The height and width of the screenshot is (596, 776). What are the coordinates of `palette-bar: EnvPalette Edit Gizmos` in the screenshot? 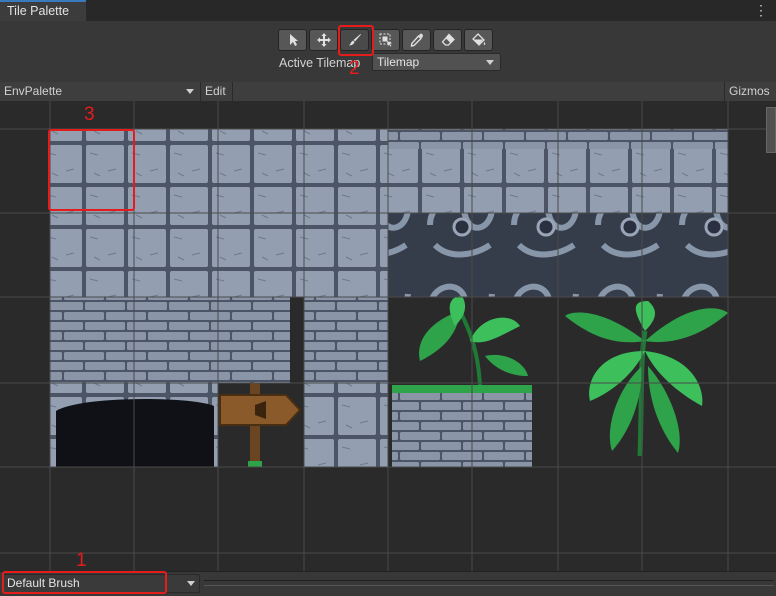 It's located at (388, 92).